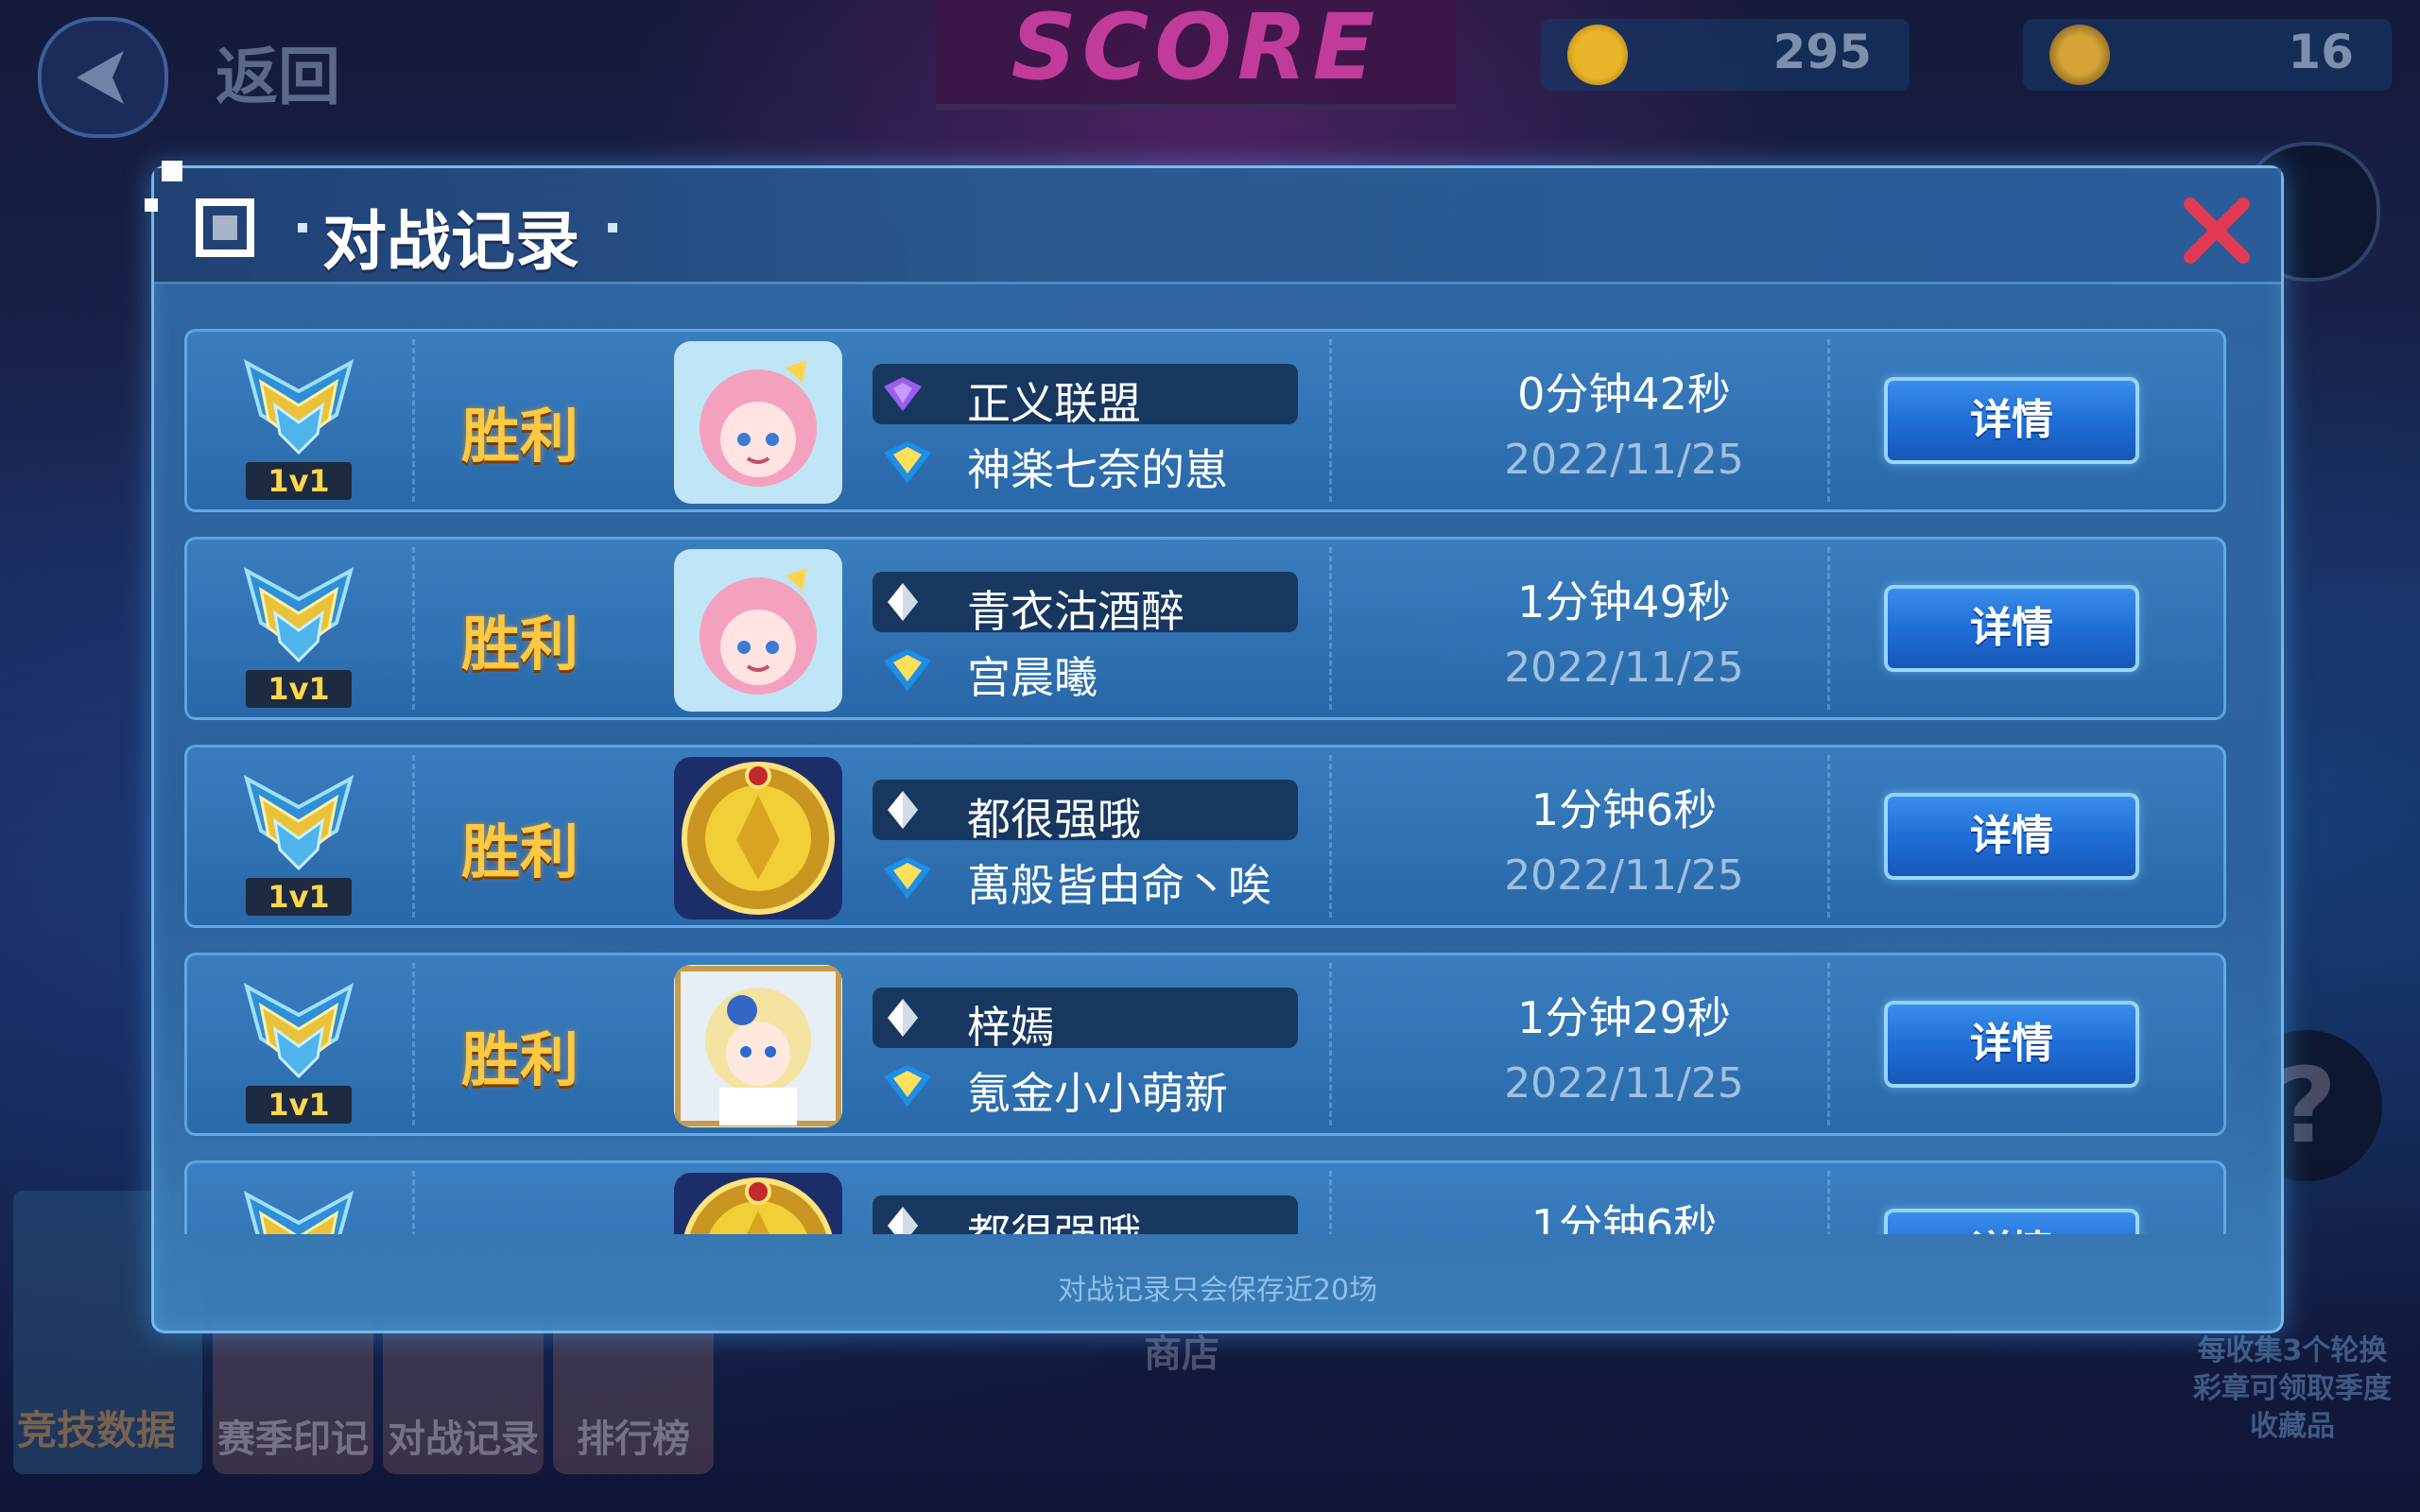 This screenshot has width=2420, height=1512. I want to click on record-row: 1v1 胜利 正义联盟 神楽七奈的崽 0分钟42秒 2022/11/25 详情, so click(1205, 420).